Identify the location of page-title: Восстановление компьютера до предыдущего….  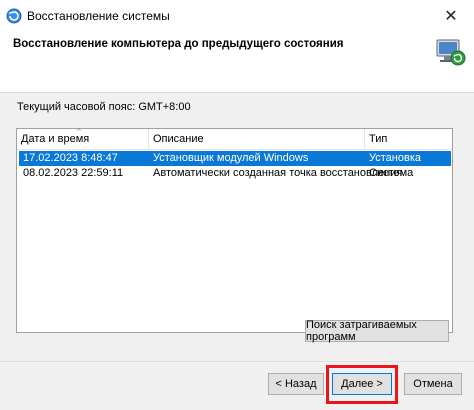
(178, 44).